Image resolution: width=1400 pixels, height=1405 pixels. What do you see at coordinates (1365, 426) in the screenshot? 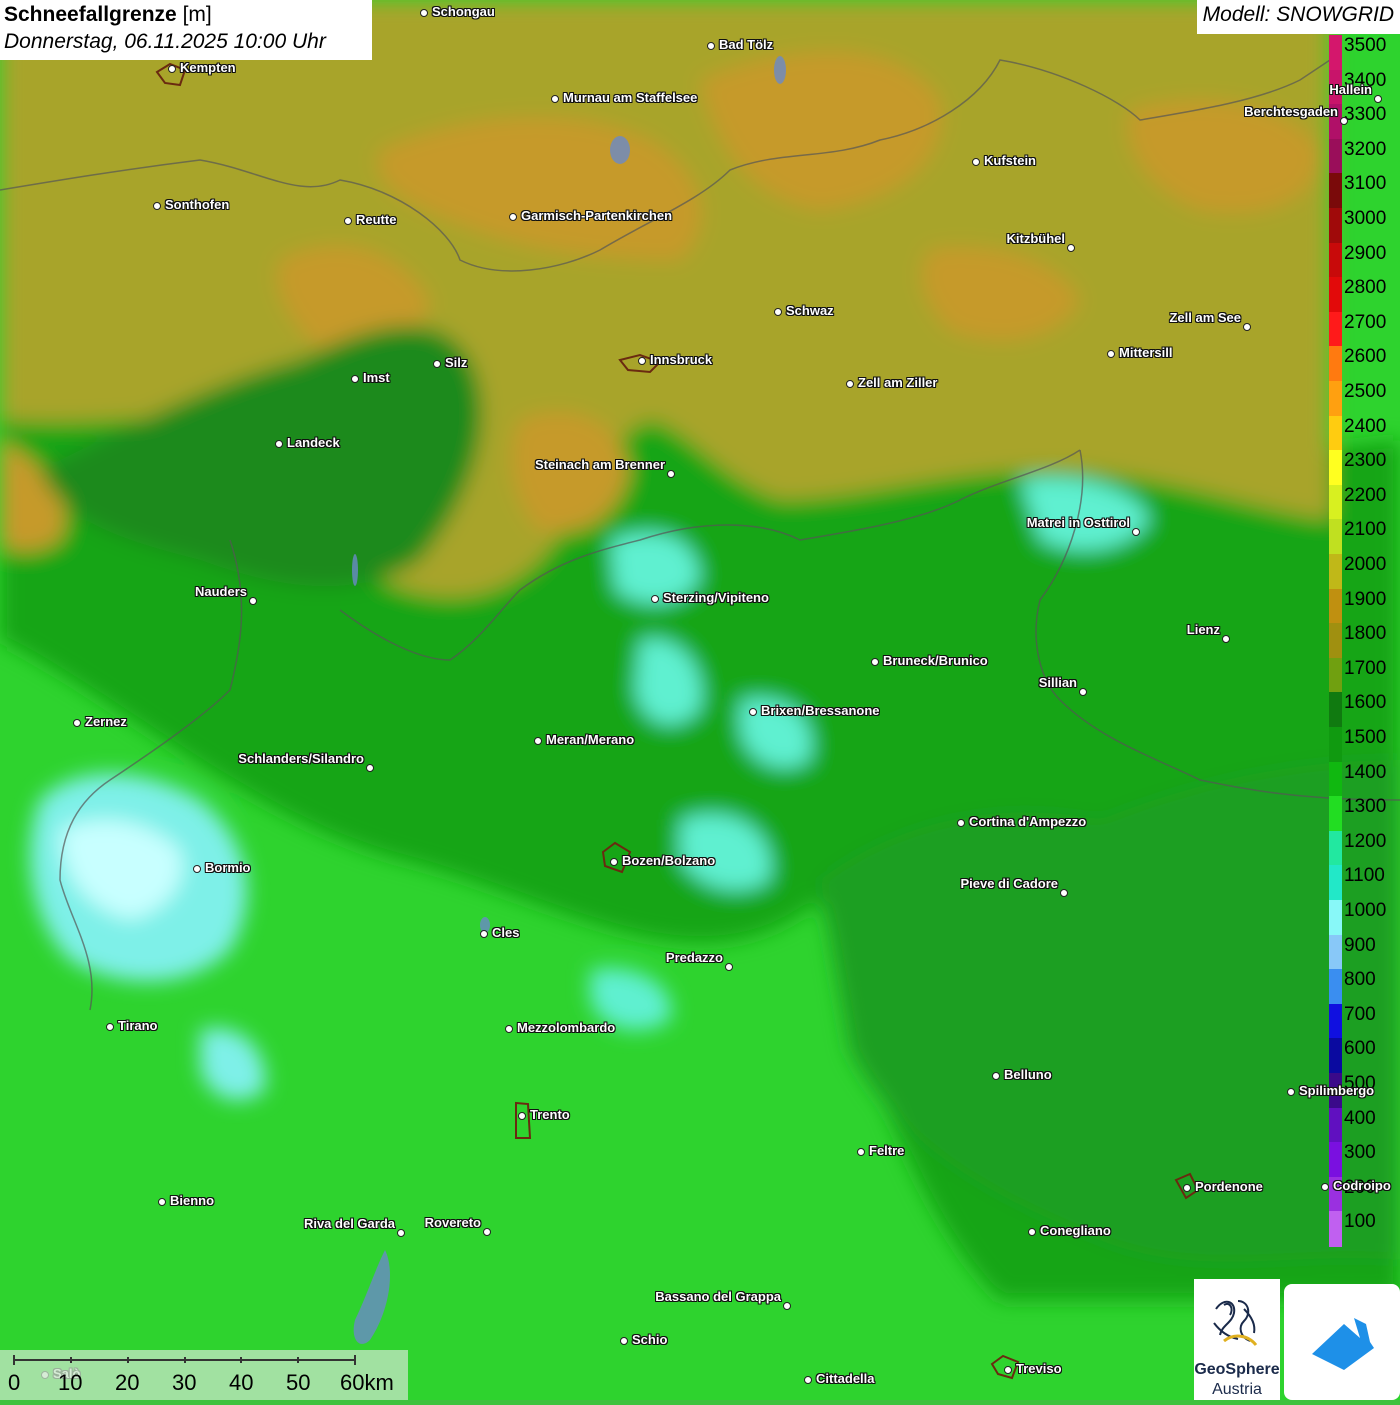
I see `legend-label: 2400` at bounding box center [1365, 426].